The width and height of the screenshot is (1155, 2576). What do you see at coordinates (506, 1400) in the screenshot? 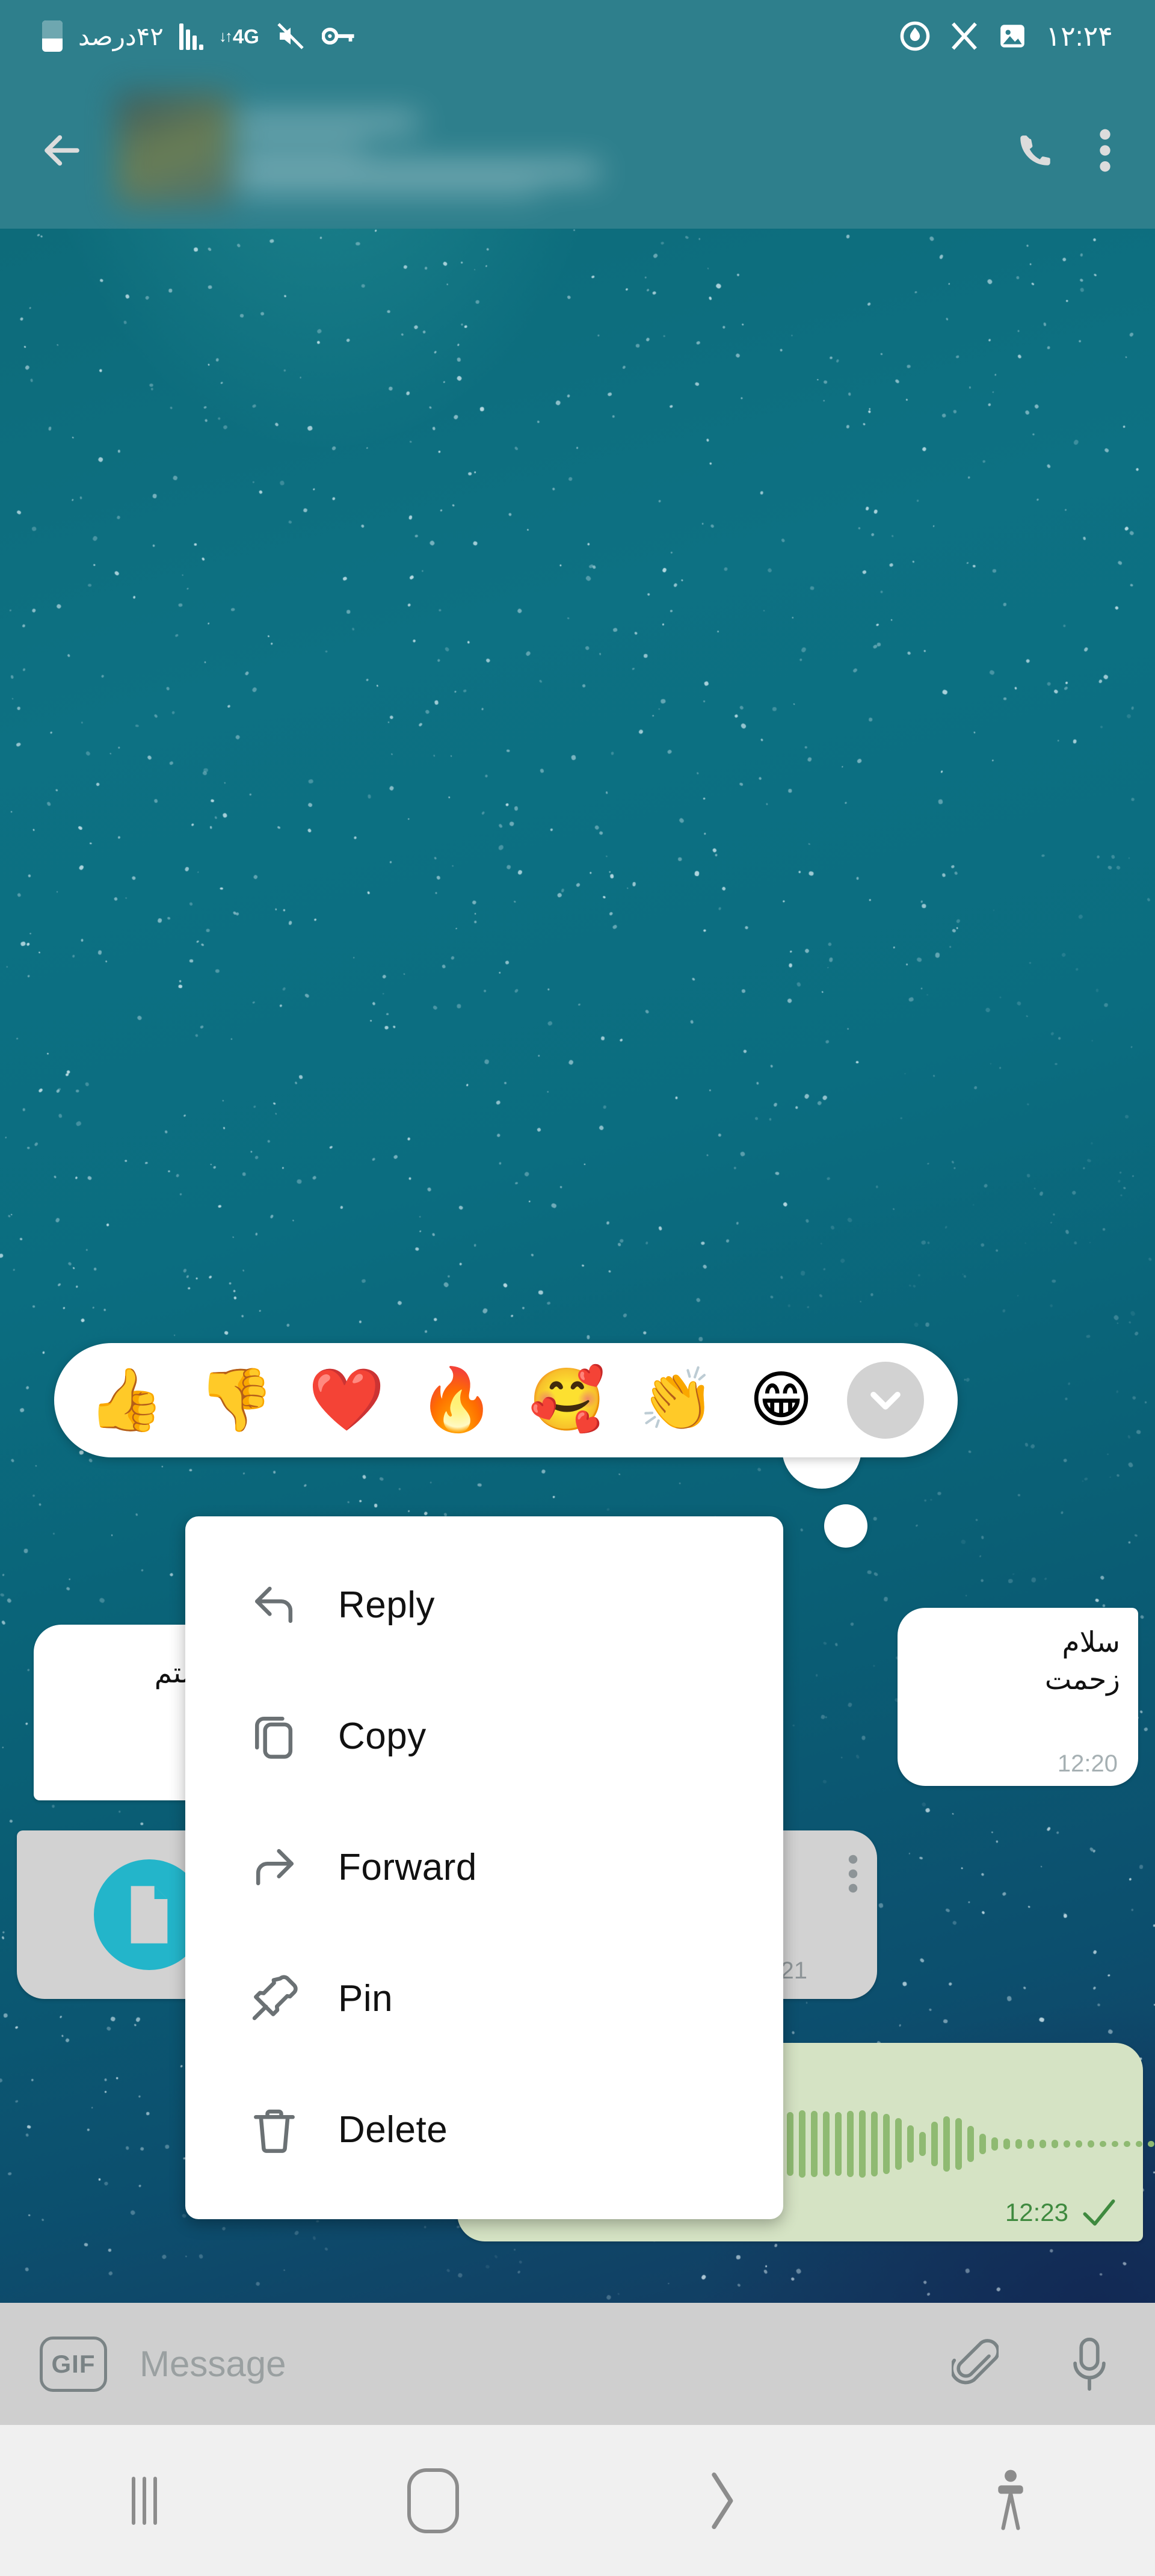
I see `reaction-picker-bar: 👍 👎 ❤️ 🔥 🥰 👏 😁` at bounding box center [506, 1400].